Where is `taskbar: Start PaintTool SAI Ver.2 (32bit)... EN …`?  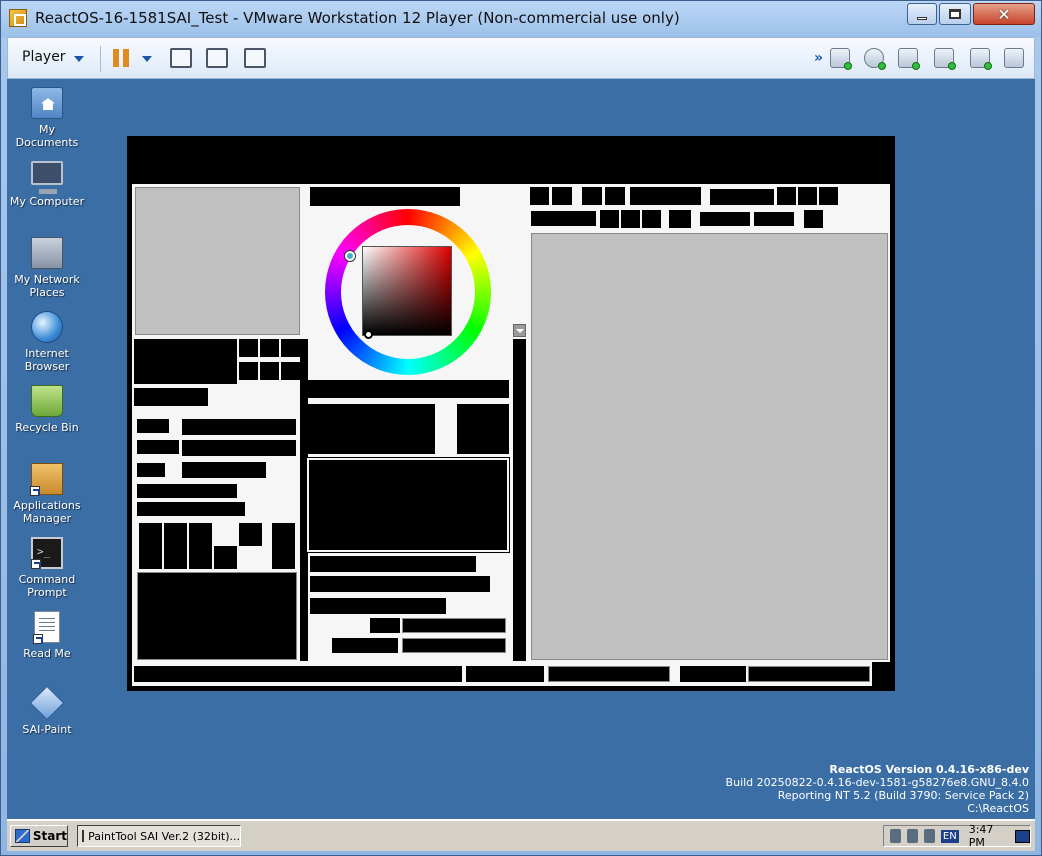 taskbar: Start PaintTool SAI Ver.2 (32bit)... EN … is located at coordinates (521, 835).